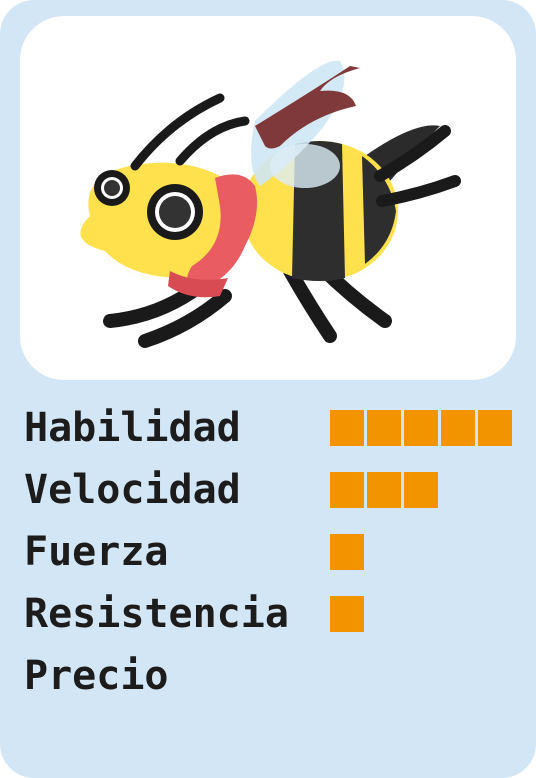 The image size is (536, 778). I want to click on stat-row-resistencia: Resistencia, so click(274, 614).